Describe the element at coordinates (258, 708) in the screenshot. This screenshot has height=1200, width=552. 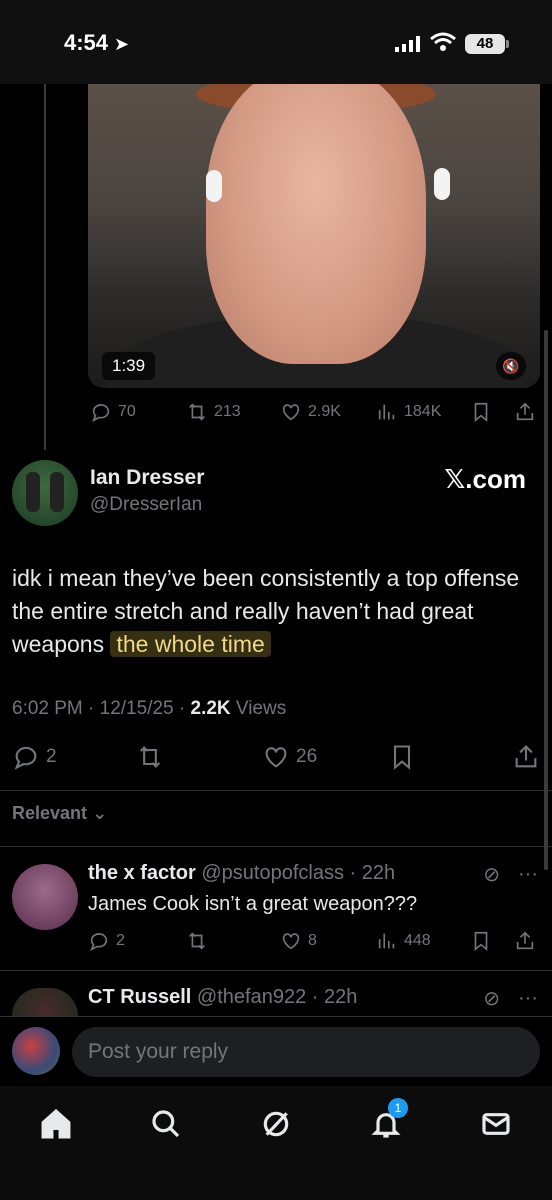
I see `tweet-views-label: Views` at that location.